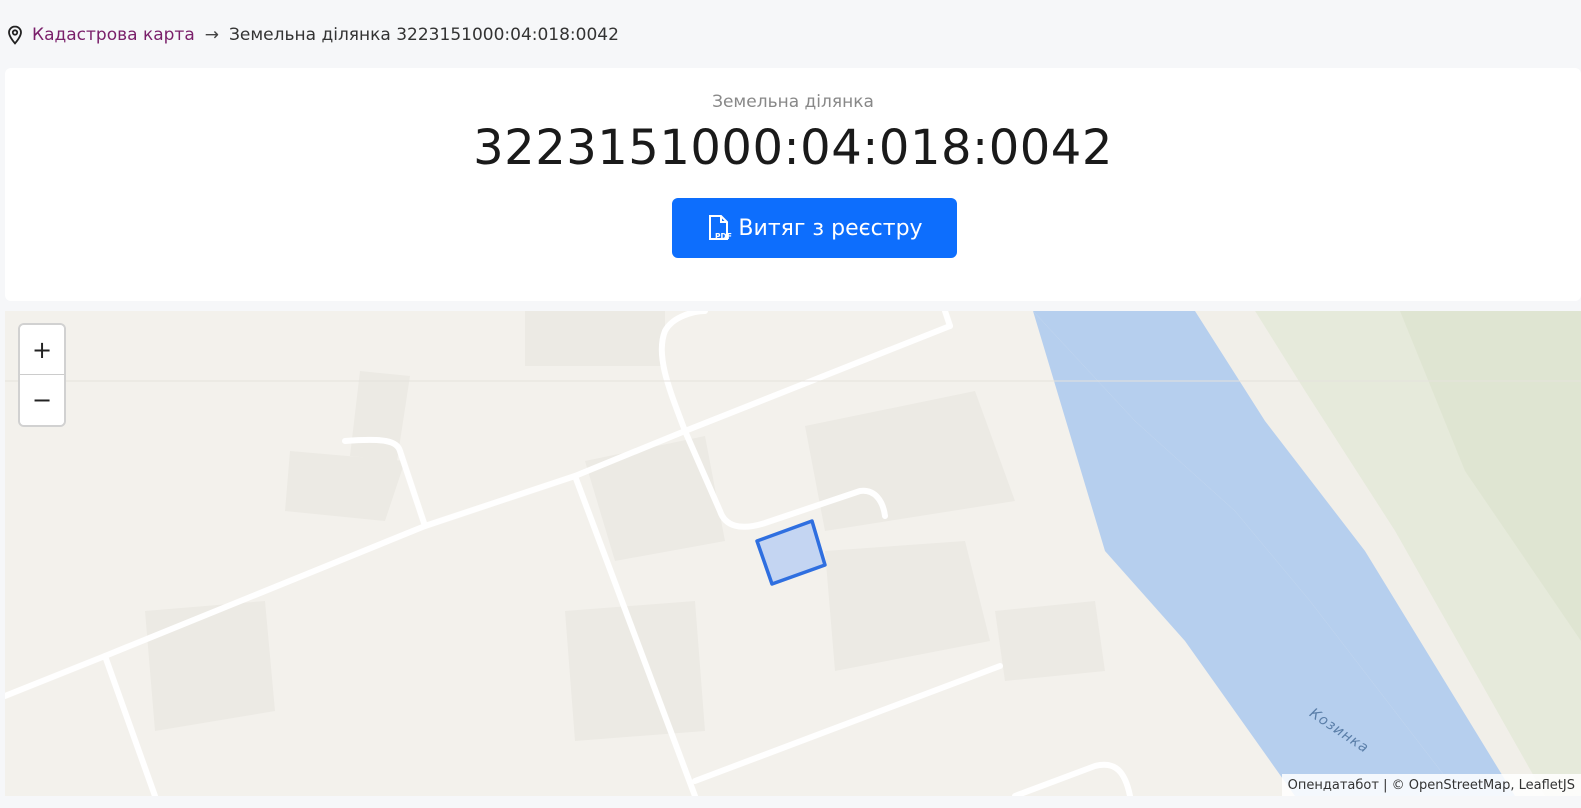  Describe the element at coordinates (793, 102) in the screenshot. I see `parcel-subtitle: Земельна ділянка` at that location.